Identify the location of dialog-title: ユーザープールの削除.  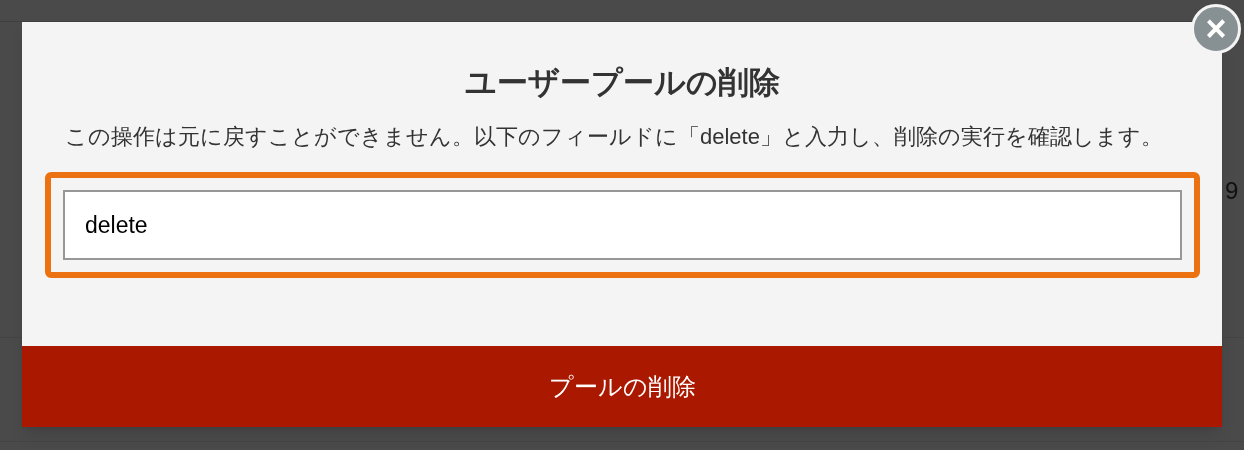
(622, 83).